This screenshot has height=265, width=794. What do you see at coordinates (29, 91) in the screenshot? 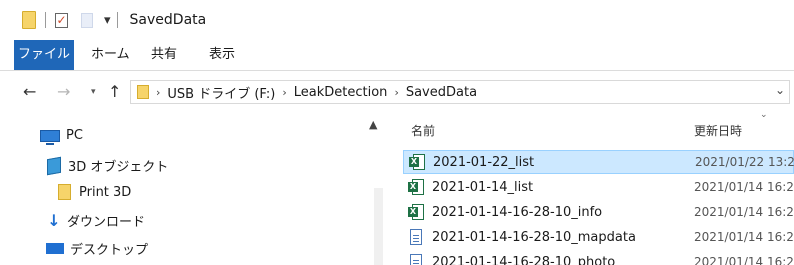
I see `back-arrow-icon: ←` at bounding box center [29, 91].